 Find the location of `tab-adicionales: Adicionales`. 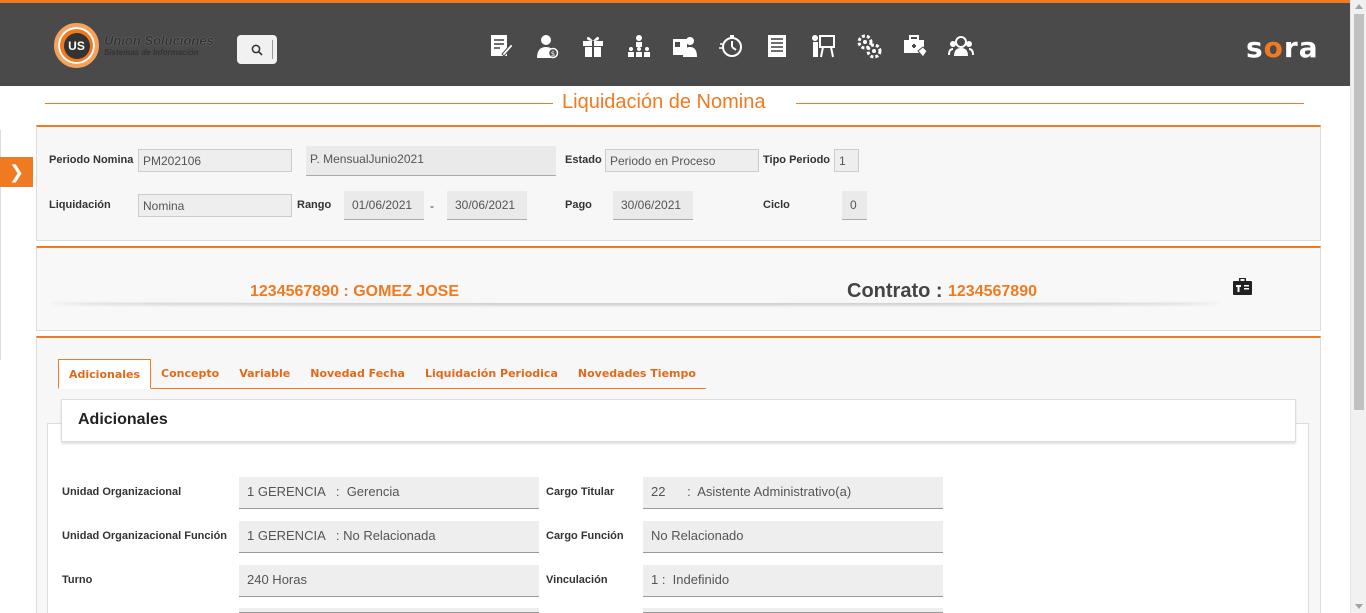

tab-adicionales: Adicionales is located at coordinates (105, 374).